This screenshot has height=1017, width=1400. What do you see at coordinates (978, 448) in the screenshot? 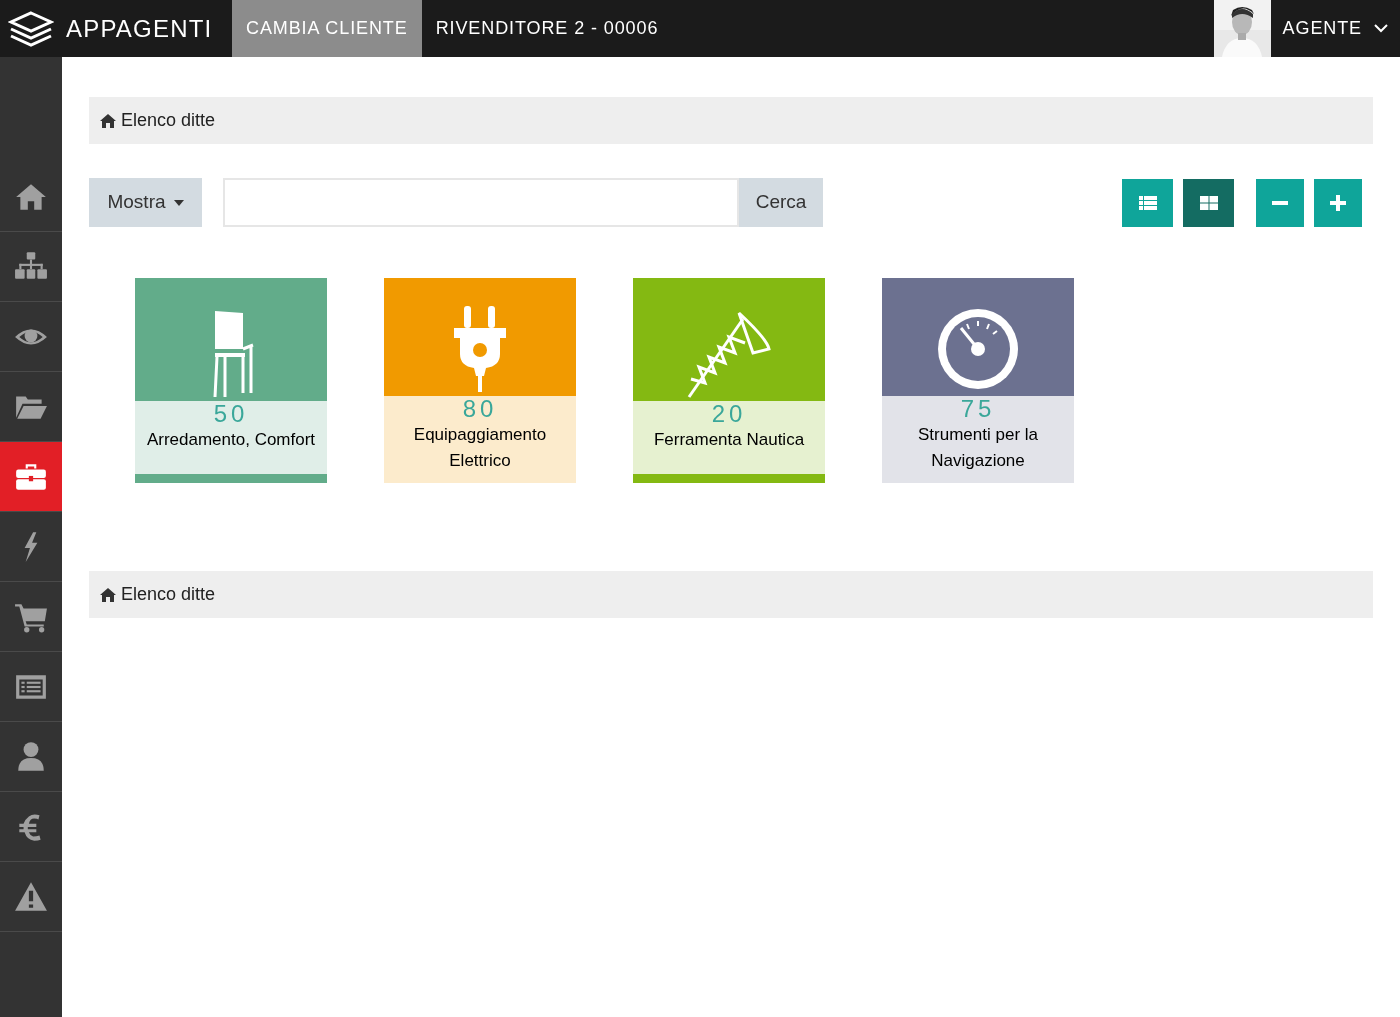
I see `category-label: Strumenti per la Navigazione` at bounding box center [978, 448].